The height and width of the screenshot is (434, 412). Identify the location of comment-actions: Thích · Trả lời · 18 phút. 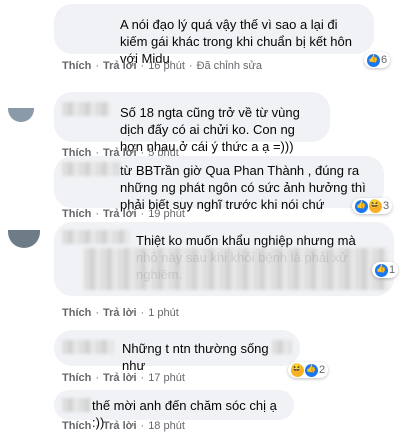
(123, 426).